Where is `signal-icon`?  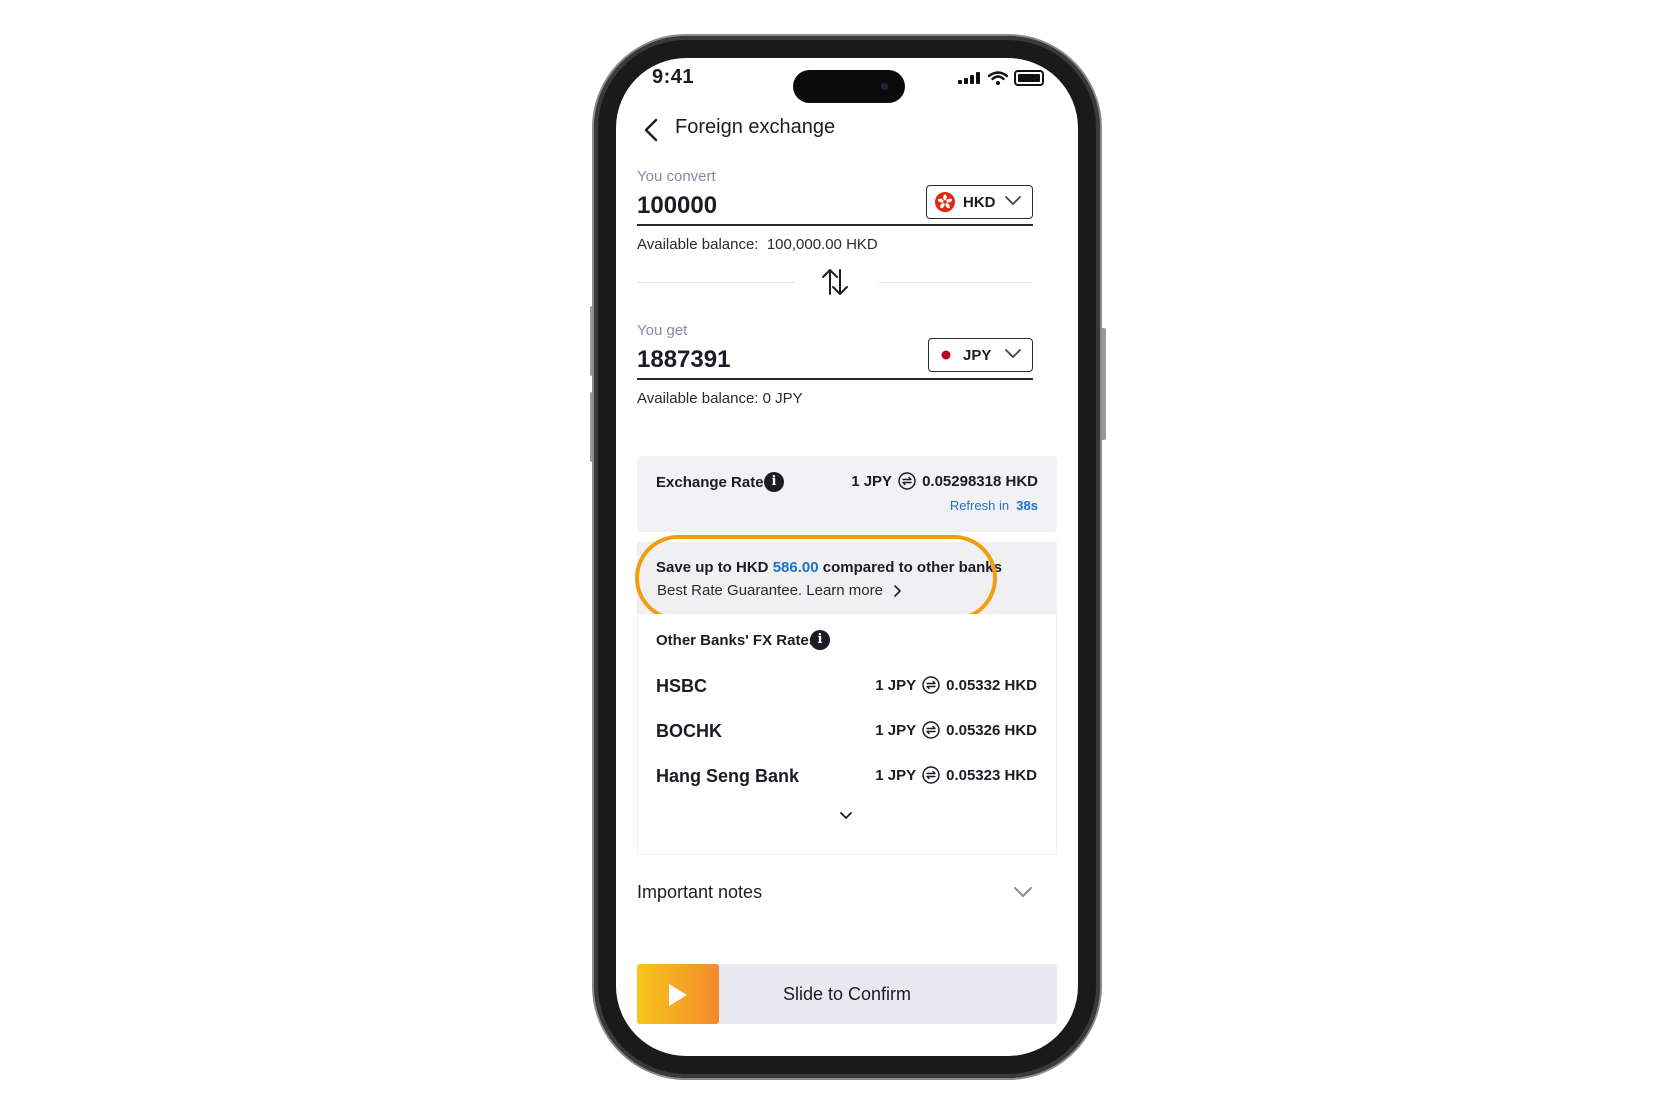
signal-icon is located at coordinates (970, 78).